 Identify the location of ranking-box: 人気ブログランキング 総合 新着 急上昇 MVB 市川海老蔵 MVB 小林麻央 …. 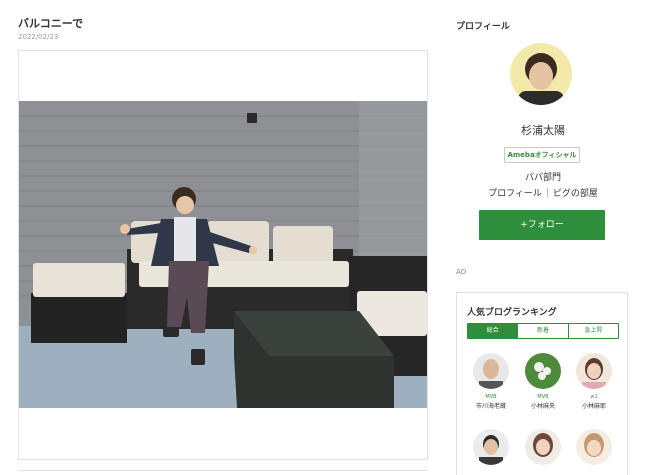
(542, 383).